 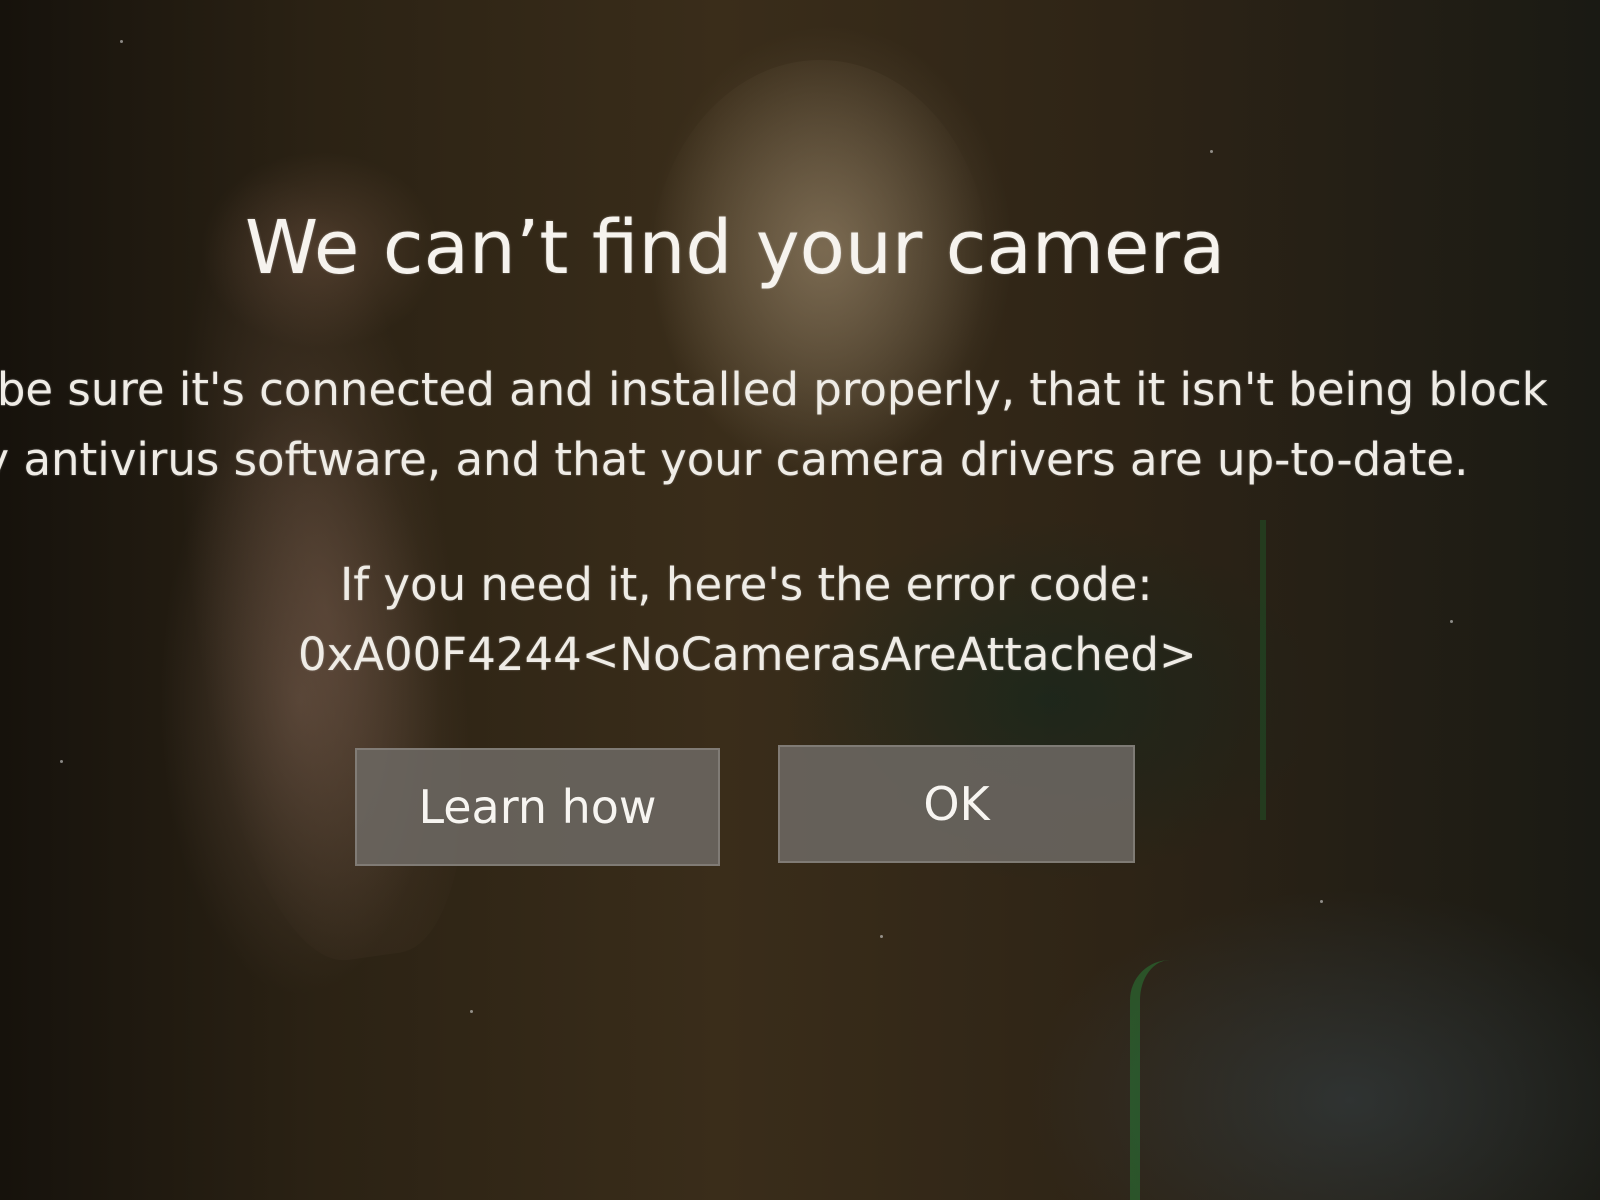 What do you see at coordinates (956, 804) in the screenshot?
I see `ok-button: OK` at bounding box center [956, 804].